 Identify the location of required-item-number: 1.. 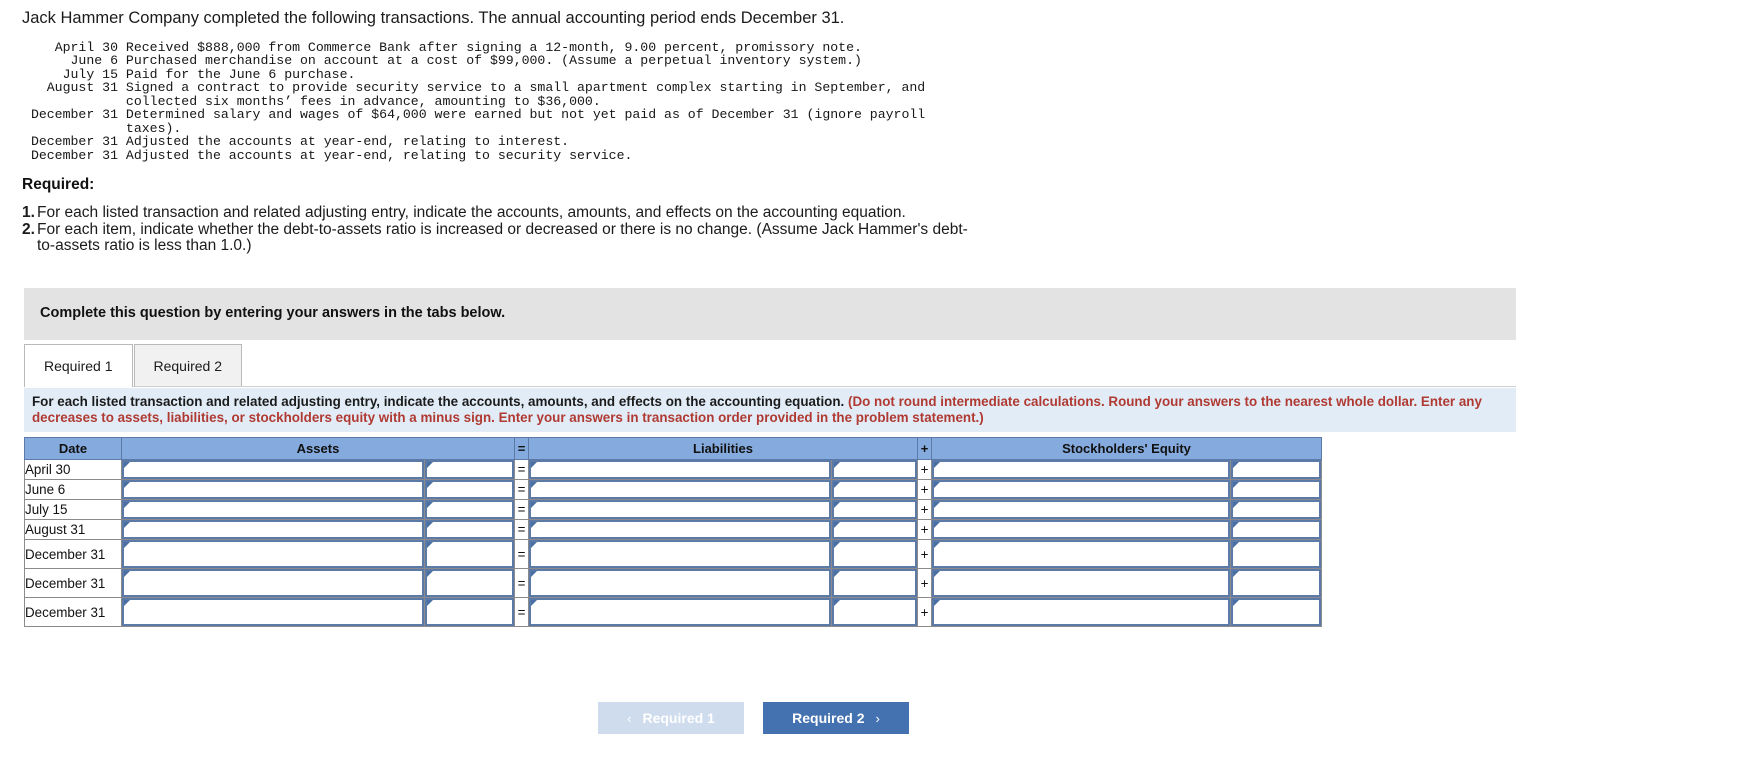
(28, 212).